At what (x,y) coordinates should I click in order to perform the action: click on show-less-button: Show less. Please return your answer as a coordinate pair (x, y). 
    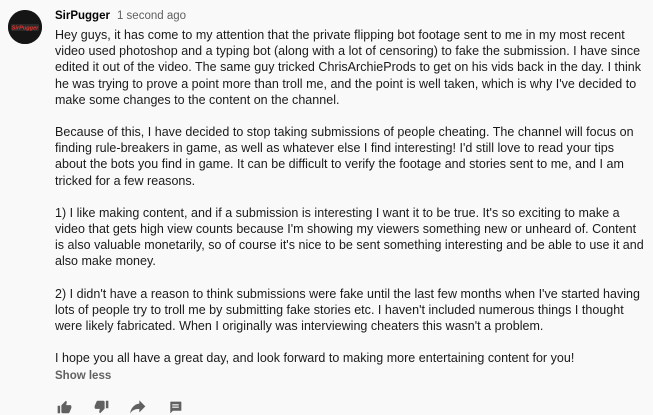
    Looking at the image, I should click on (83, 376).